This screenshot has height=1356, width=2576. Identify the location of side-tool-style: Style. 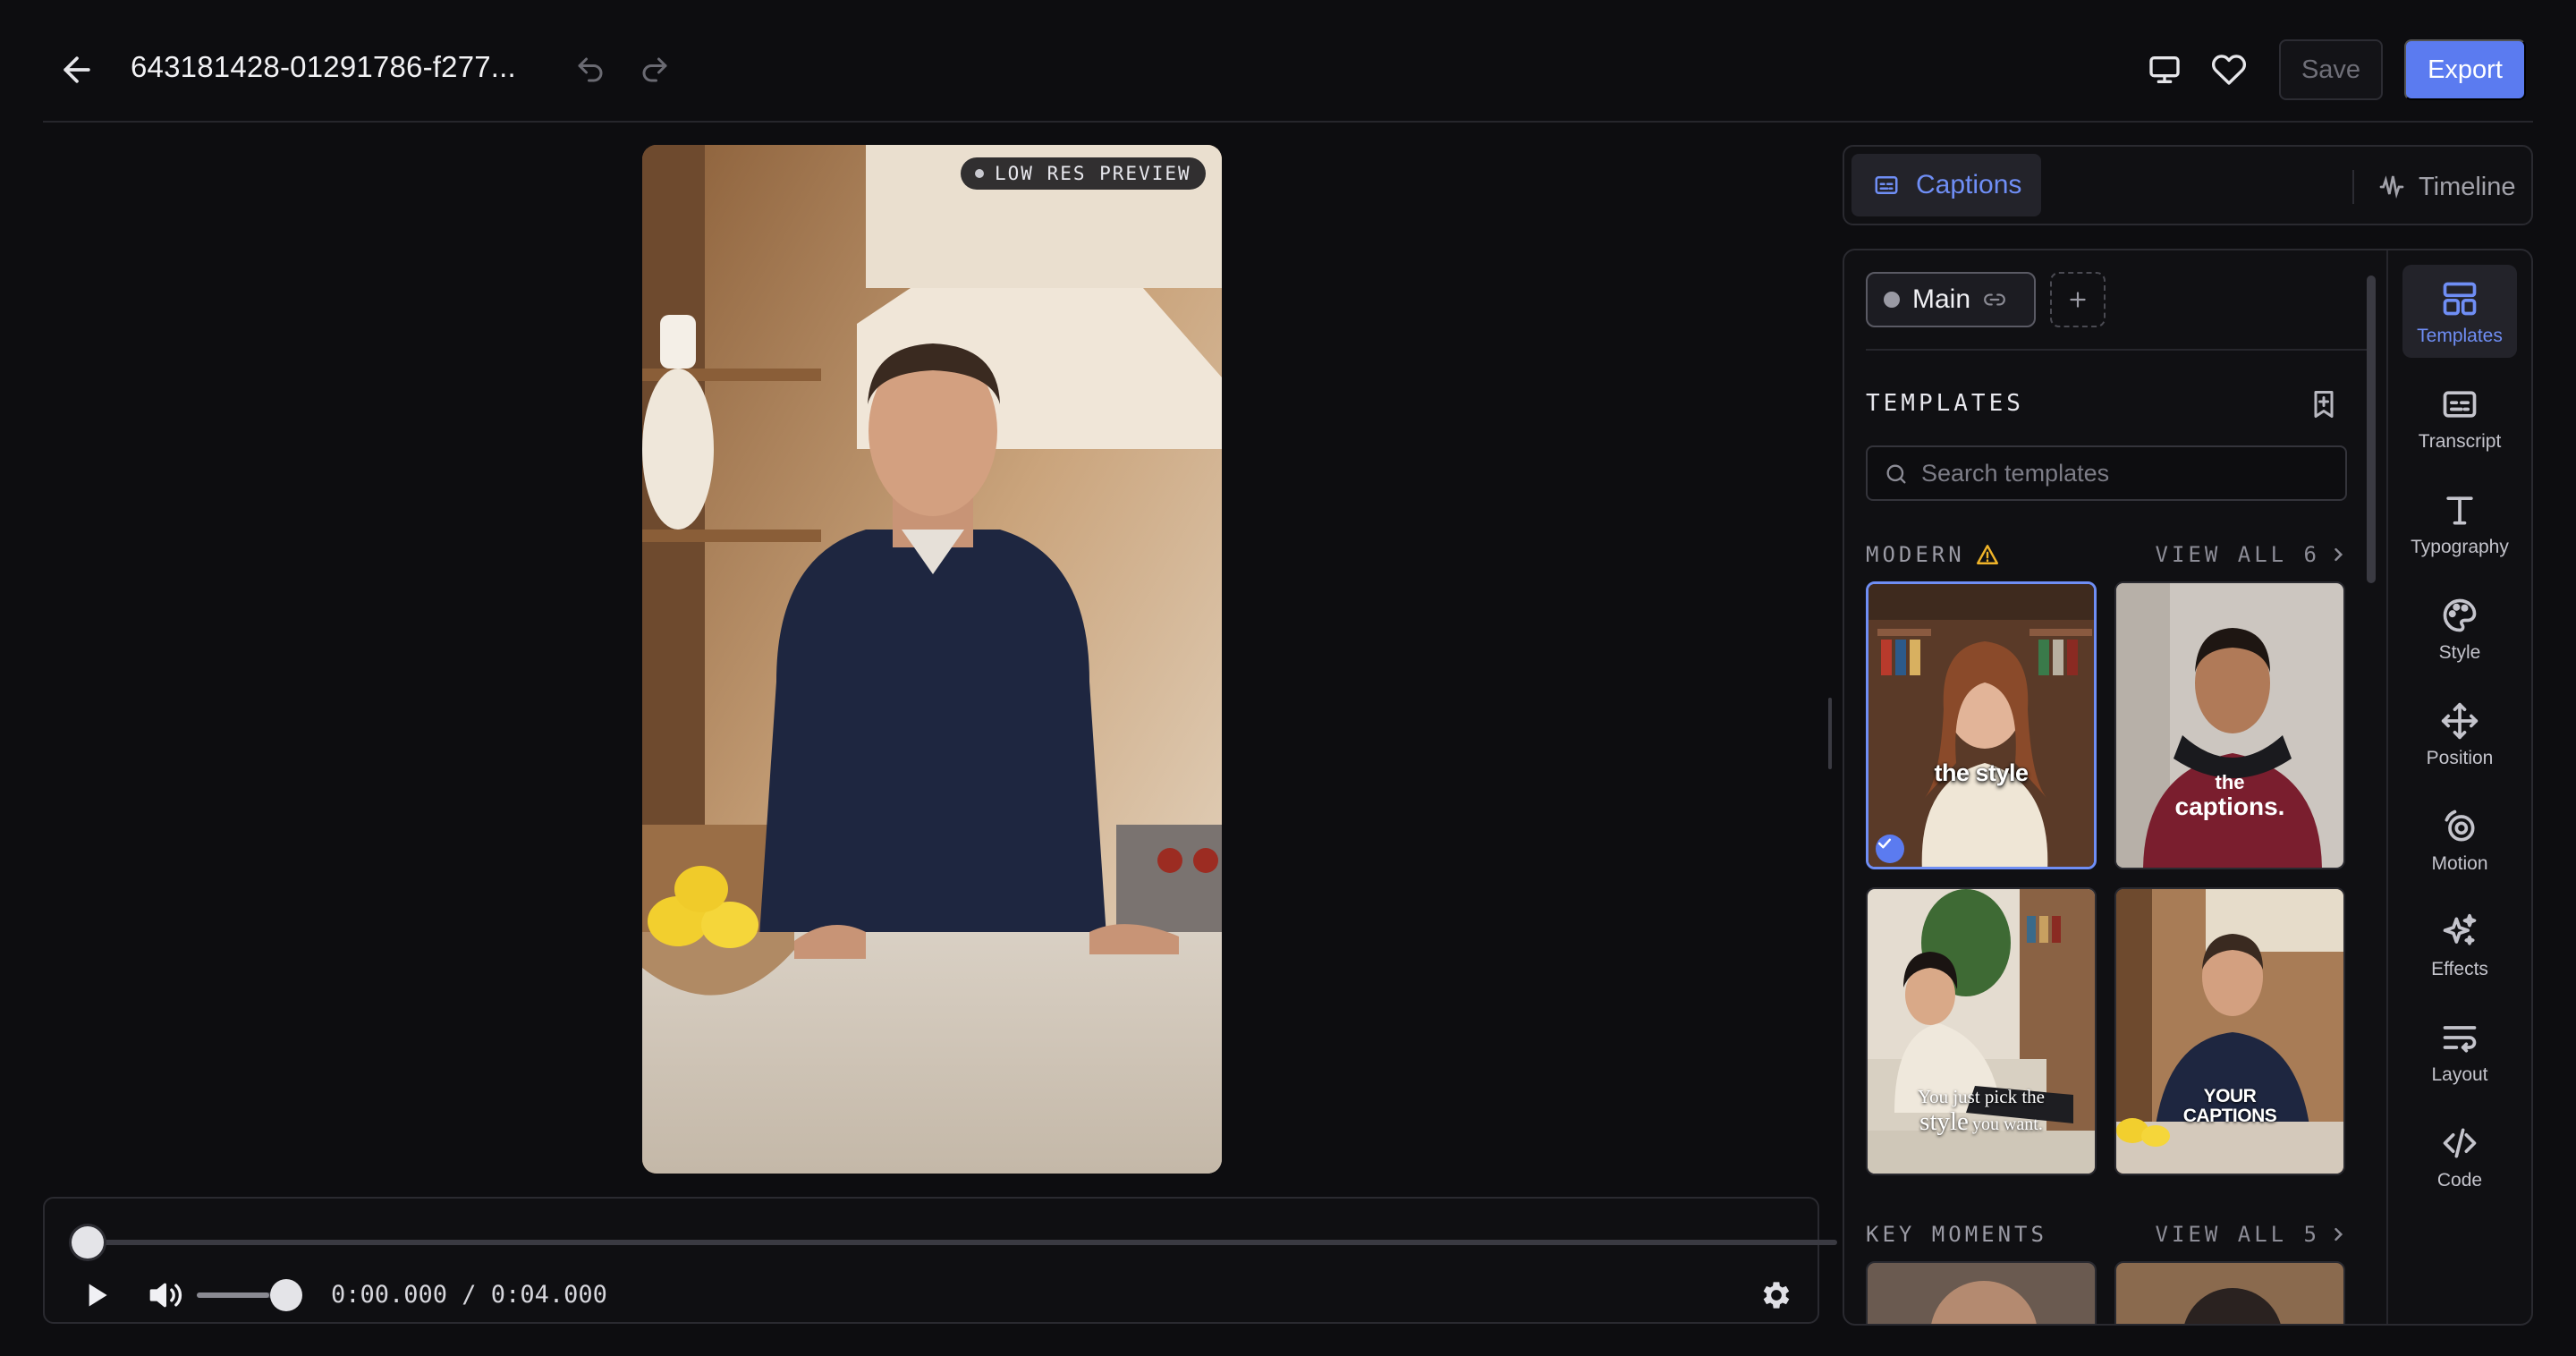
(2459, 627).